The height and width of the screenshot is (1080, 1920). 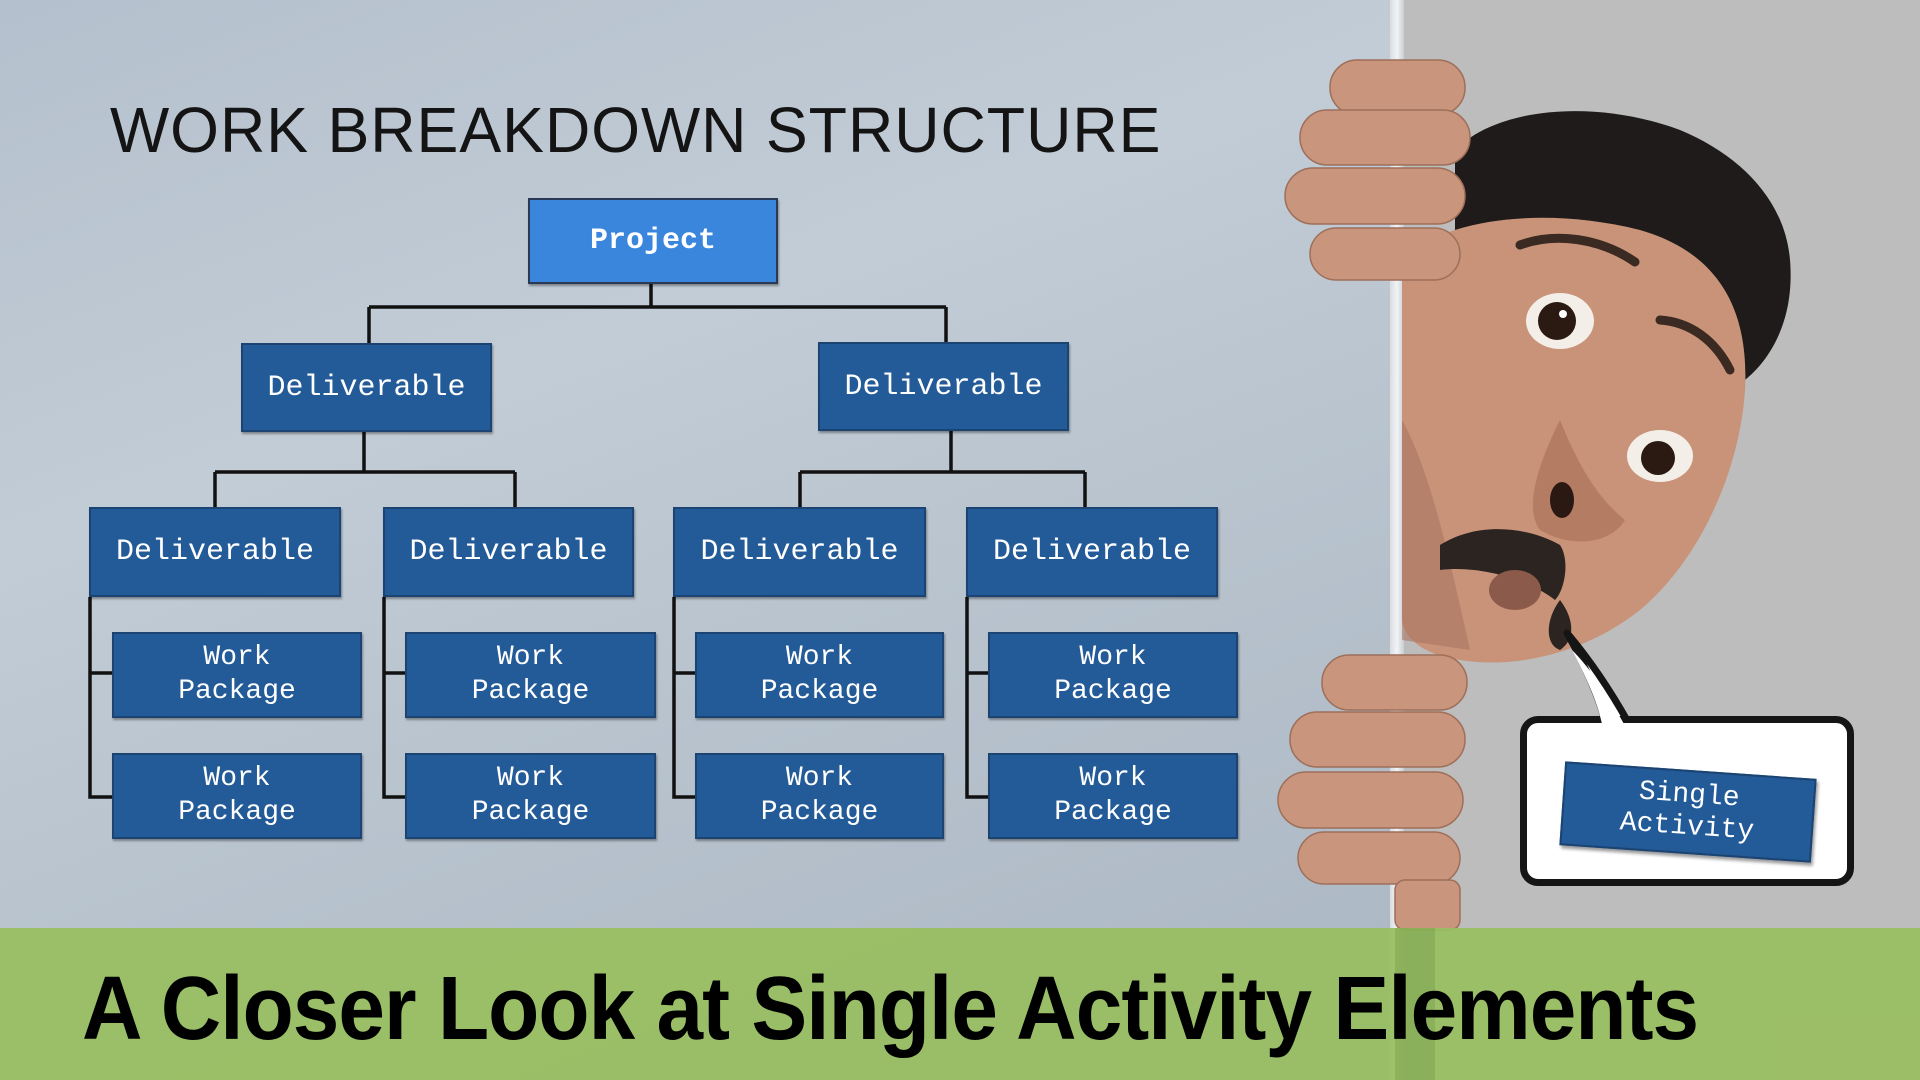 What do you see at coordinates (1688, 812) in the screenshot?
I see `single-activity-node: Single Activity` at bounding box center [1688, 812].